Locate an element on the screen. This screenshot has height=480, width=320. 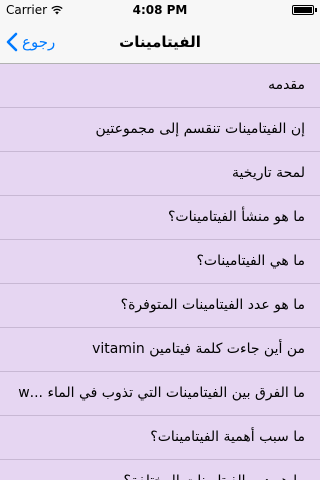
list-item-label: ما هو دور الفيتامينات المختلفة؟ is located at coordinates (158, 470).